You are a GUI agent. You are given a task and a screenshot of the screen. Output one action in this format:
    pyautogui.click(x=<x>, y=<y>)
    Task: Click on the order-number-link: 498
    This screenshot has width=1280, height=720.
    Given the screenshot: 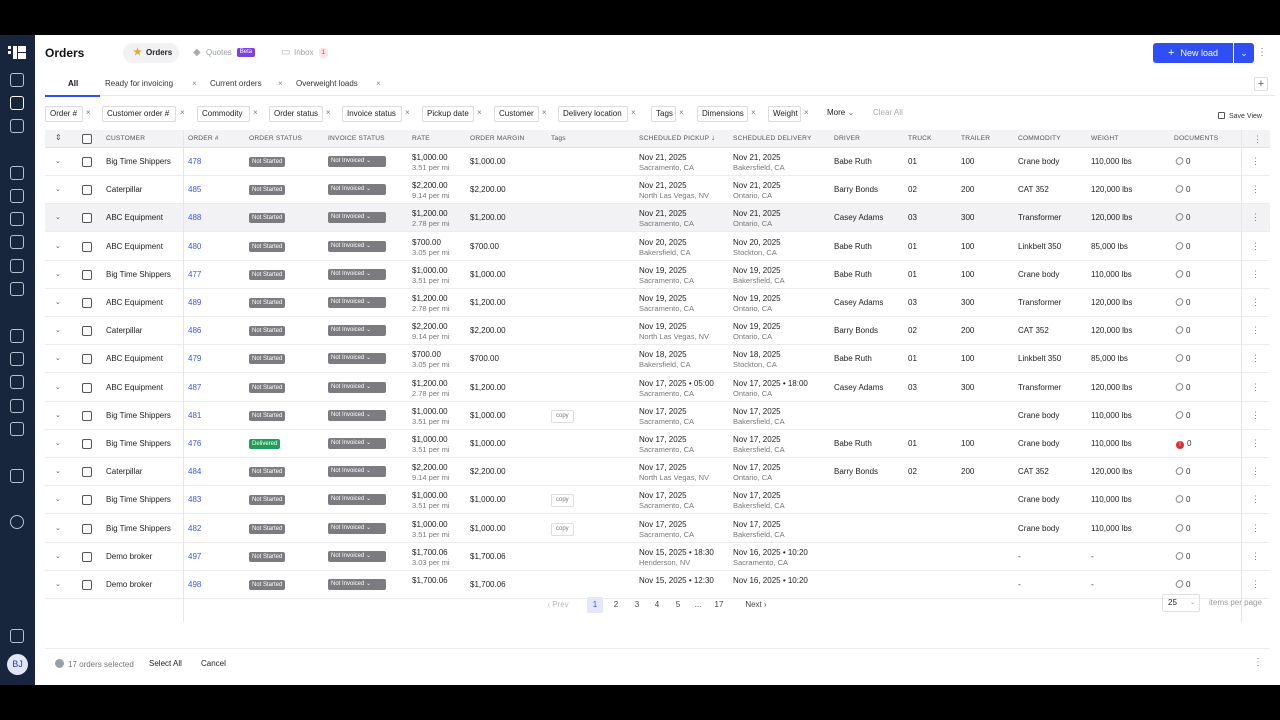 What is the action you would take?
    pyautogui.click(x=194, y=584)
    